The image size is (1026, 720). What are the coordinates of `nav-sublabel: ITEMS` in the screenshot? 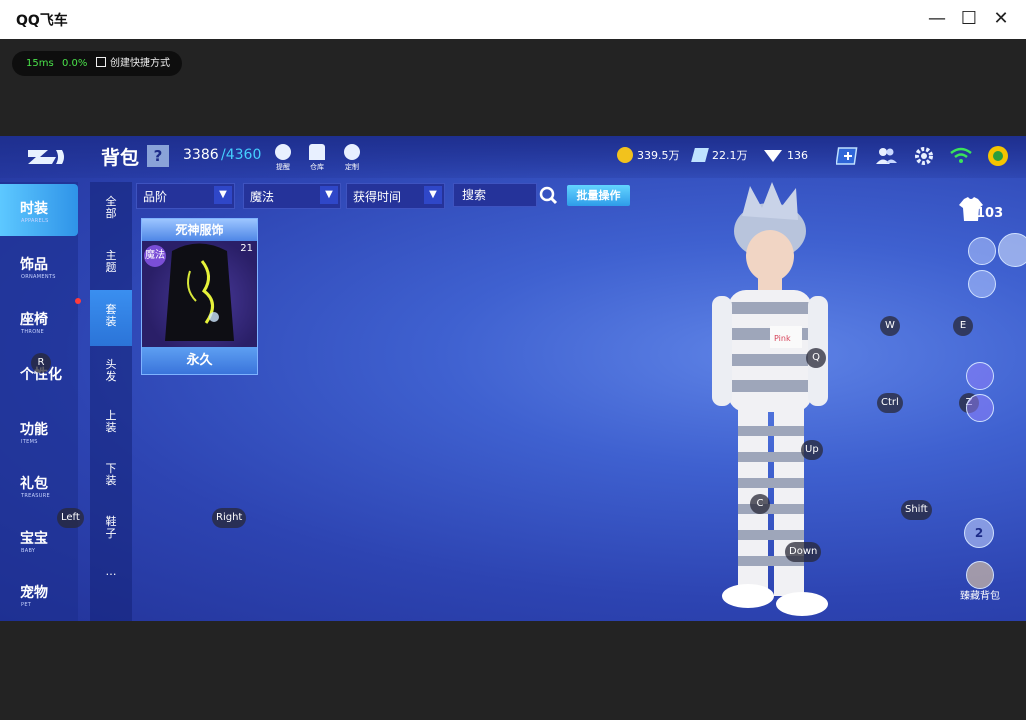 It's located at (29, 442).